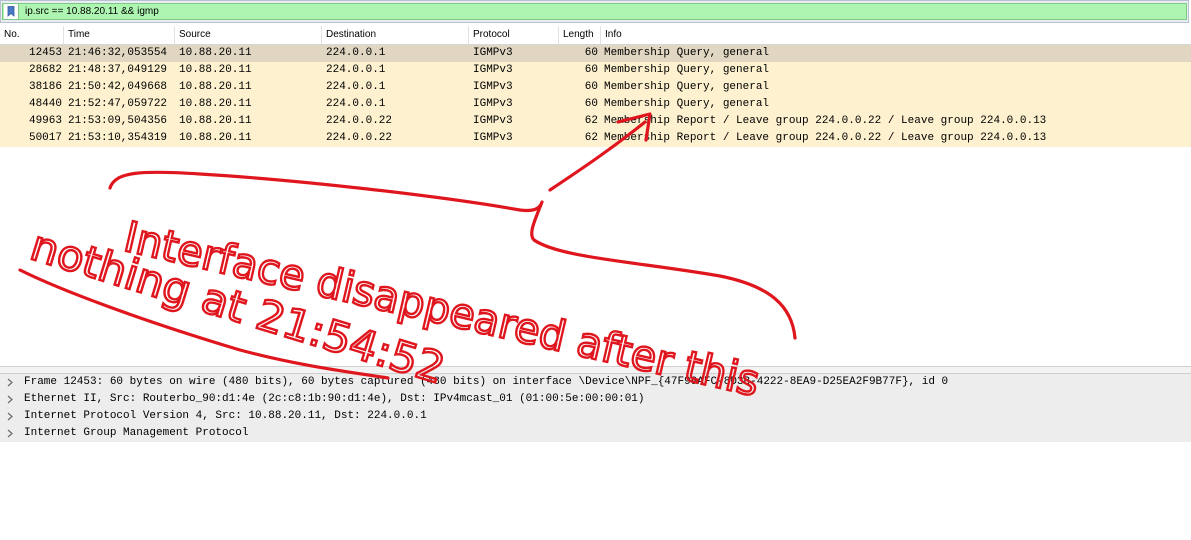 The image size is (1191, 540). What do you see at coordinates (514, 35) in the screenshot?
I see `column-header-protocol: Protocol` at bounding box center [514, 35].